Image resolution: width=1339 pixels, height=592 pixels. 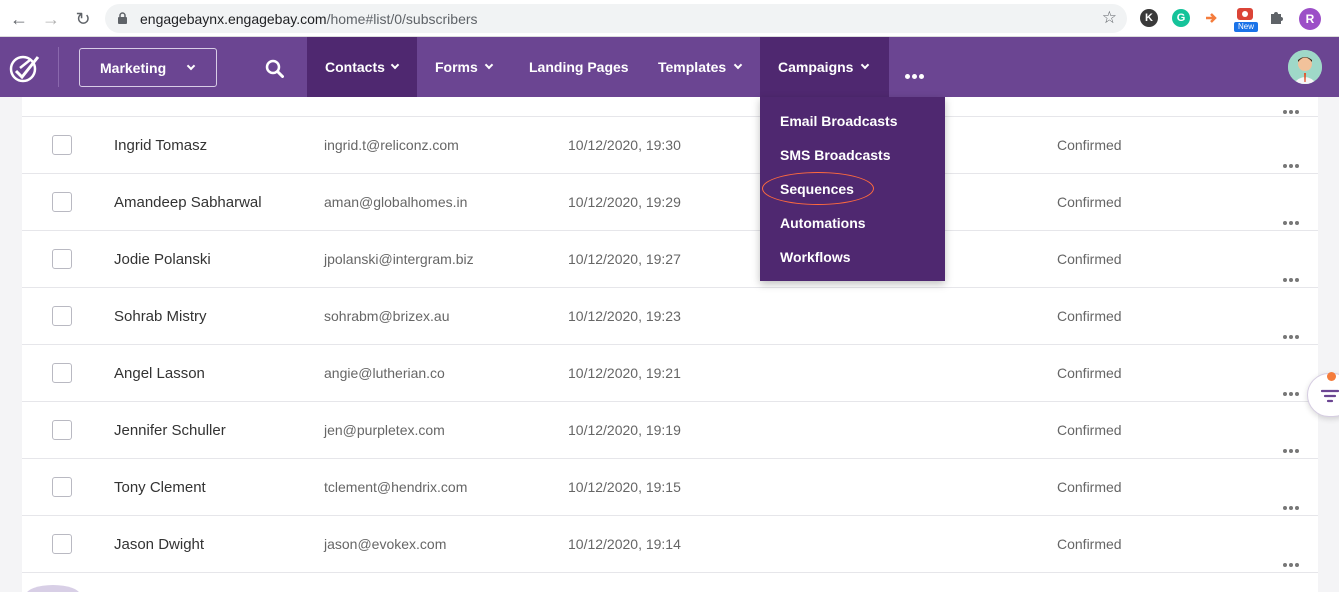 I want to click on menu-item-workflows: Workflows, so click(x=815, y=257).